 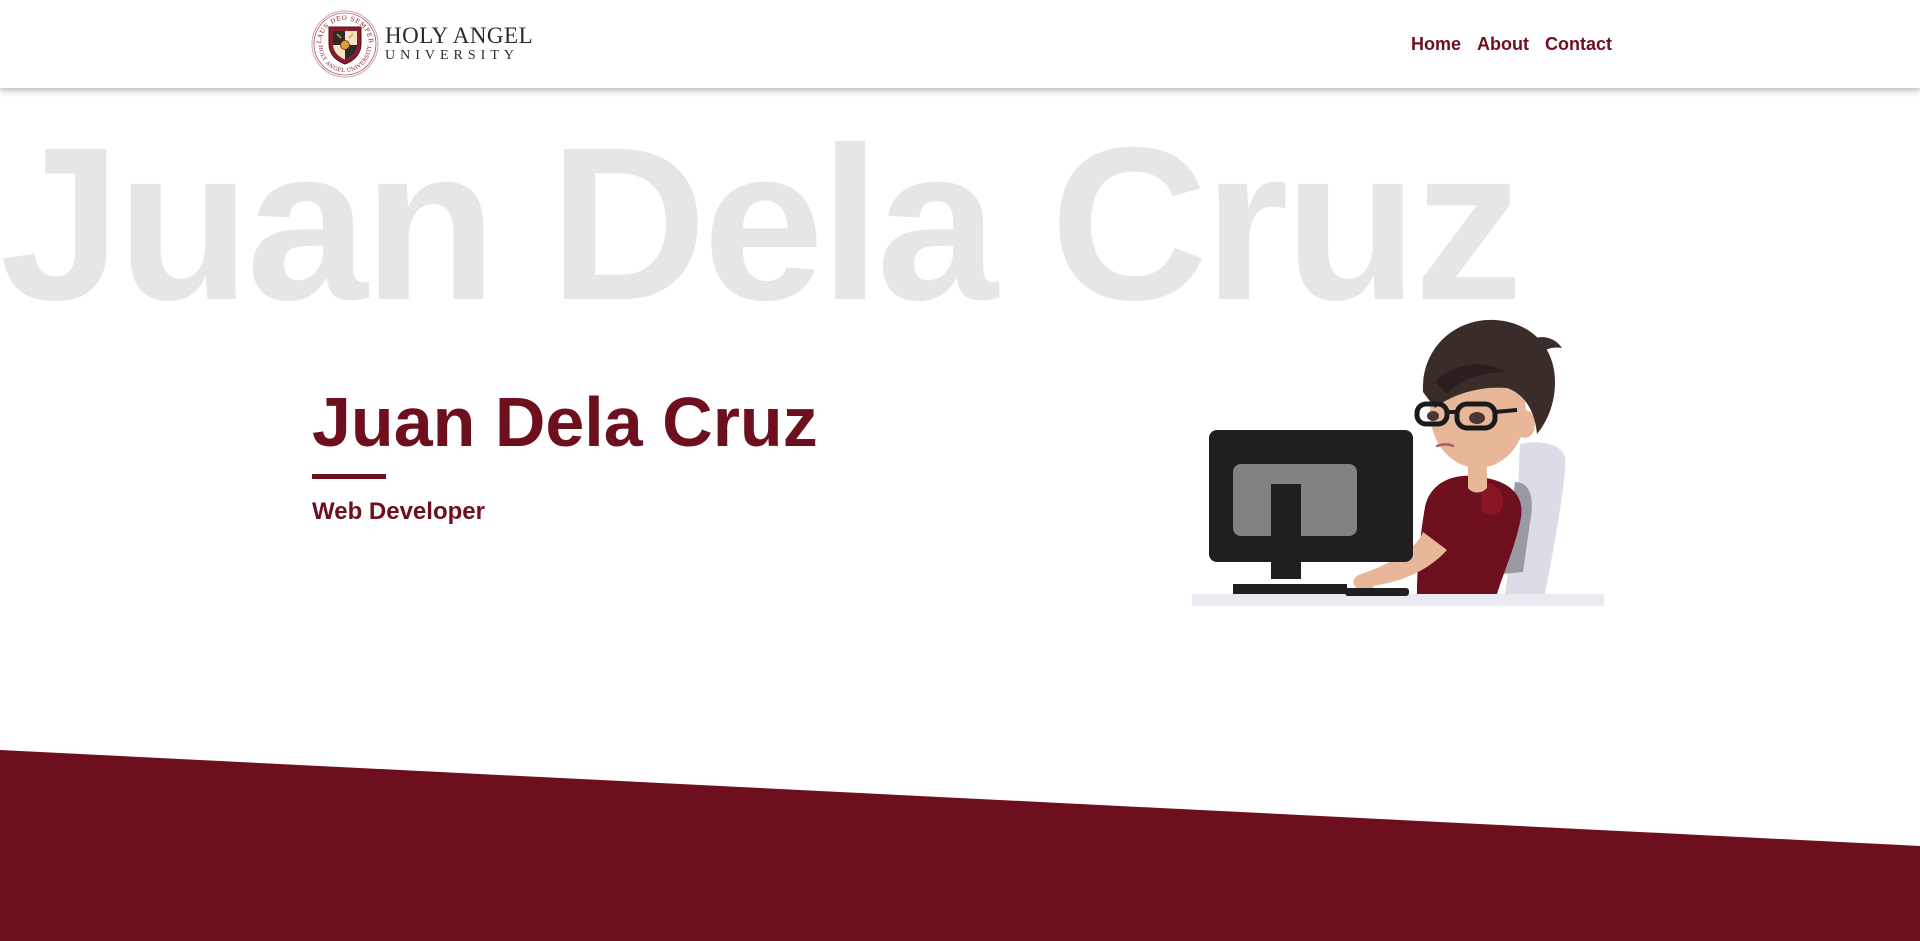 What do you see at coordinates (349, 476) in the screenshot?
I see `hero-divider` at bounding box center [349, 476].